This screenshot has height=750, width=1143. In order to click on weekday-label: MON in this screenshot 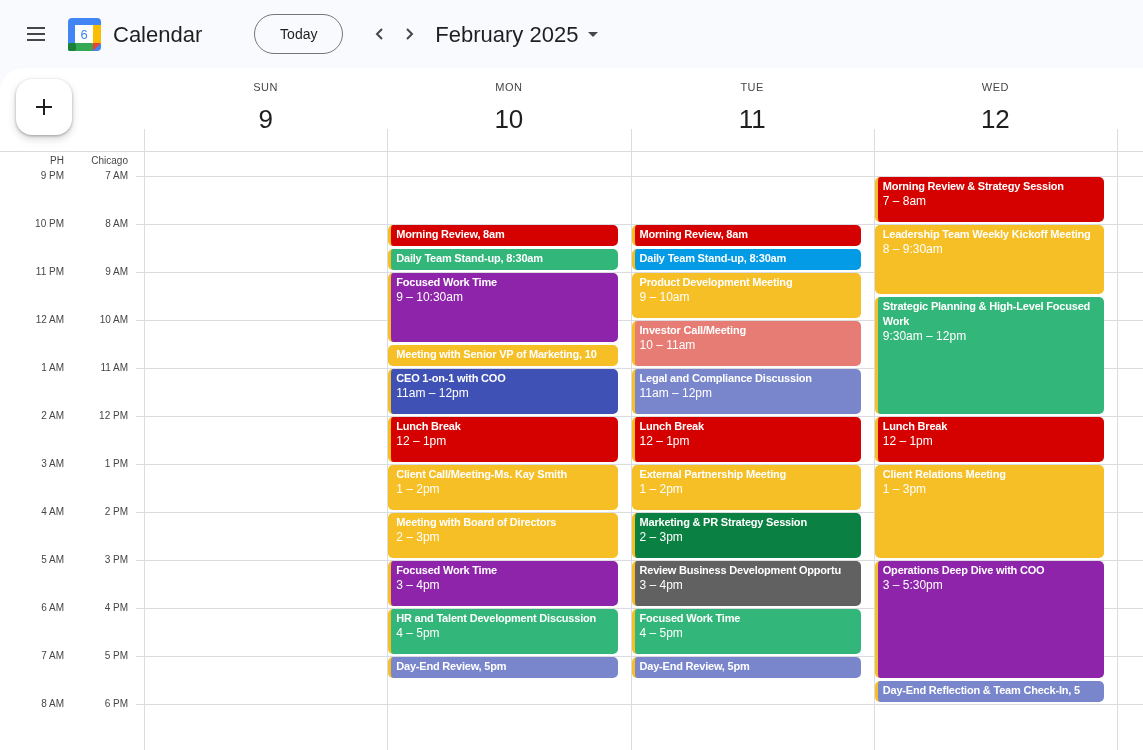, I will do `click(509, 87)`.